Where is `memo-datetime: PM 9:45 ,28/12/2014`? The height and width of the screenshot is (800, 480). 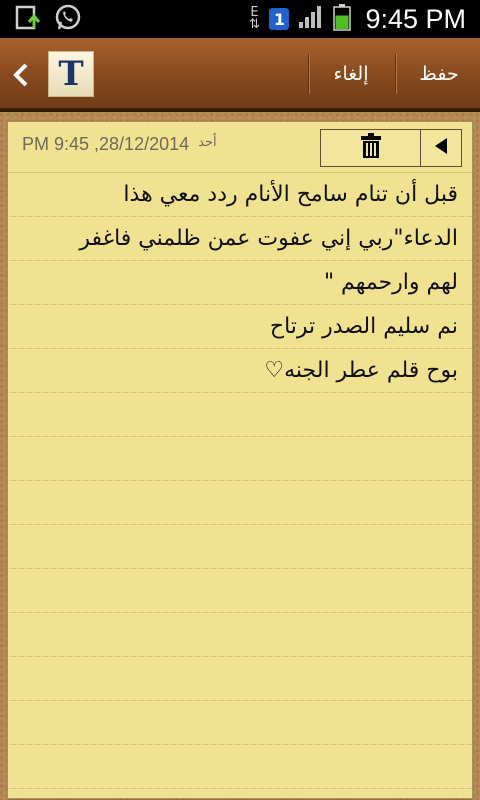 memo-datetime: PM 9:45 ,28/12/2014 is located at coordinates (106, 144).